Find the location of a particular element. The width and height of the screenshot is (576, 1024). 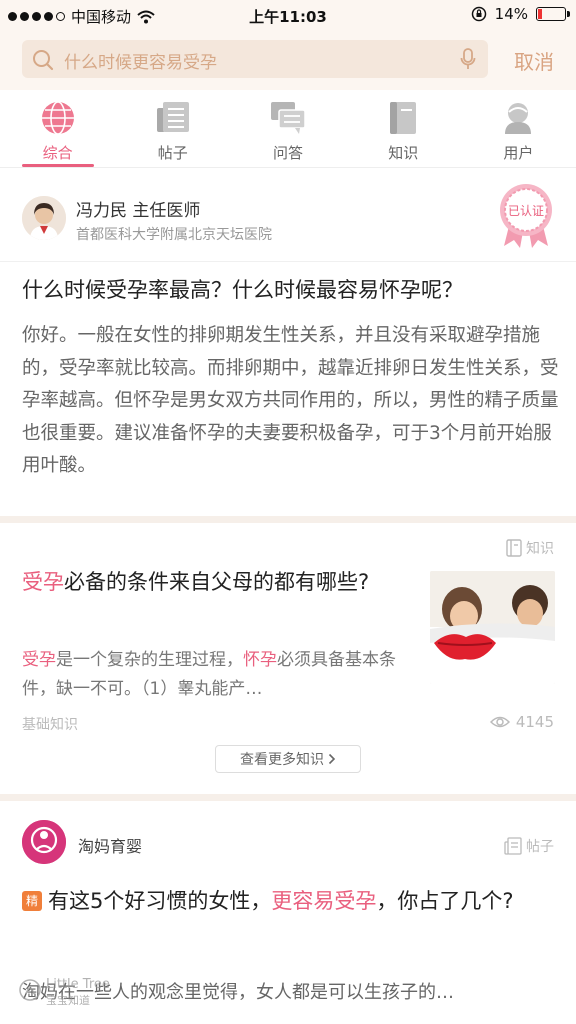

post-icon is located at coordinates (172, 117).